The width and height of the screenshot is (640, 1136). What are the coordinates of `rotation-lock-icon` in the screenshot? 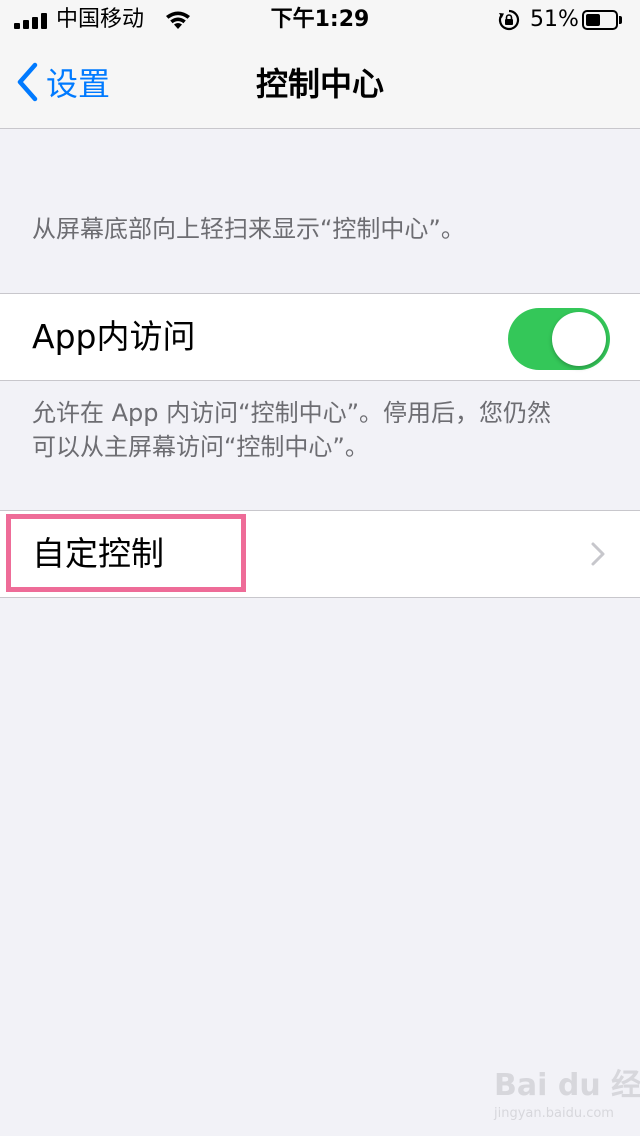 It's located at (509, 22).